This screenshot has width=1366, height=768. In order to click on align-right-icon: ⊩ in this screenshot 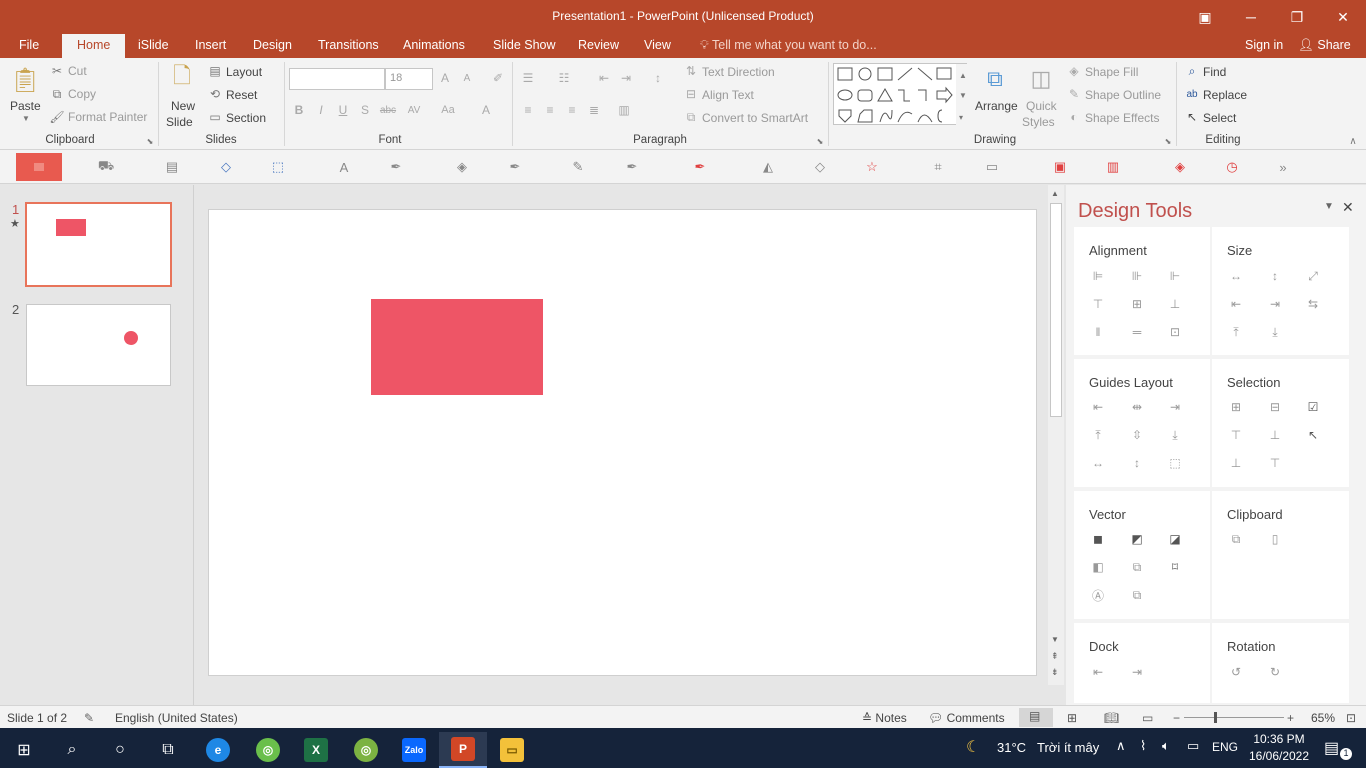, I will do `click(1175, 276)`.